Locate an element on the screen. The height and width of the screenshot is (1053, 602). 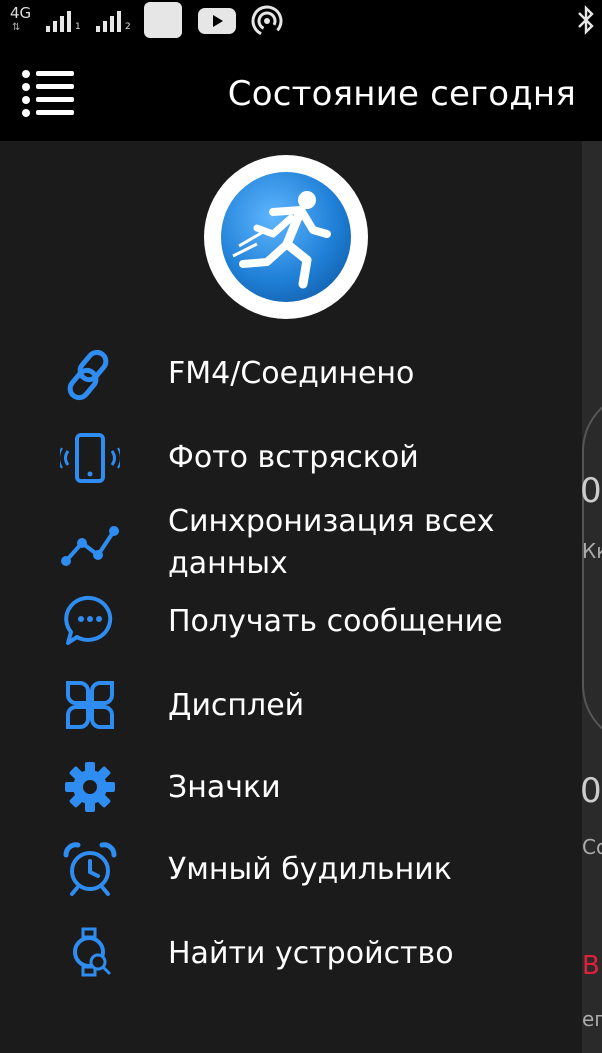
status-bar: 4G ⇅ 1 2 is located at coordinates (301, 22).